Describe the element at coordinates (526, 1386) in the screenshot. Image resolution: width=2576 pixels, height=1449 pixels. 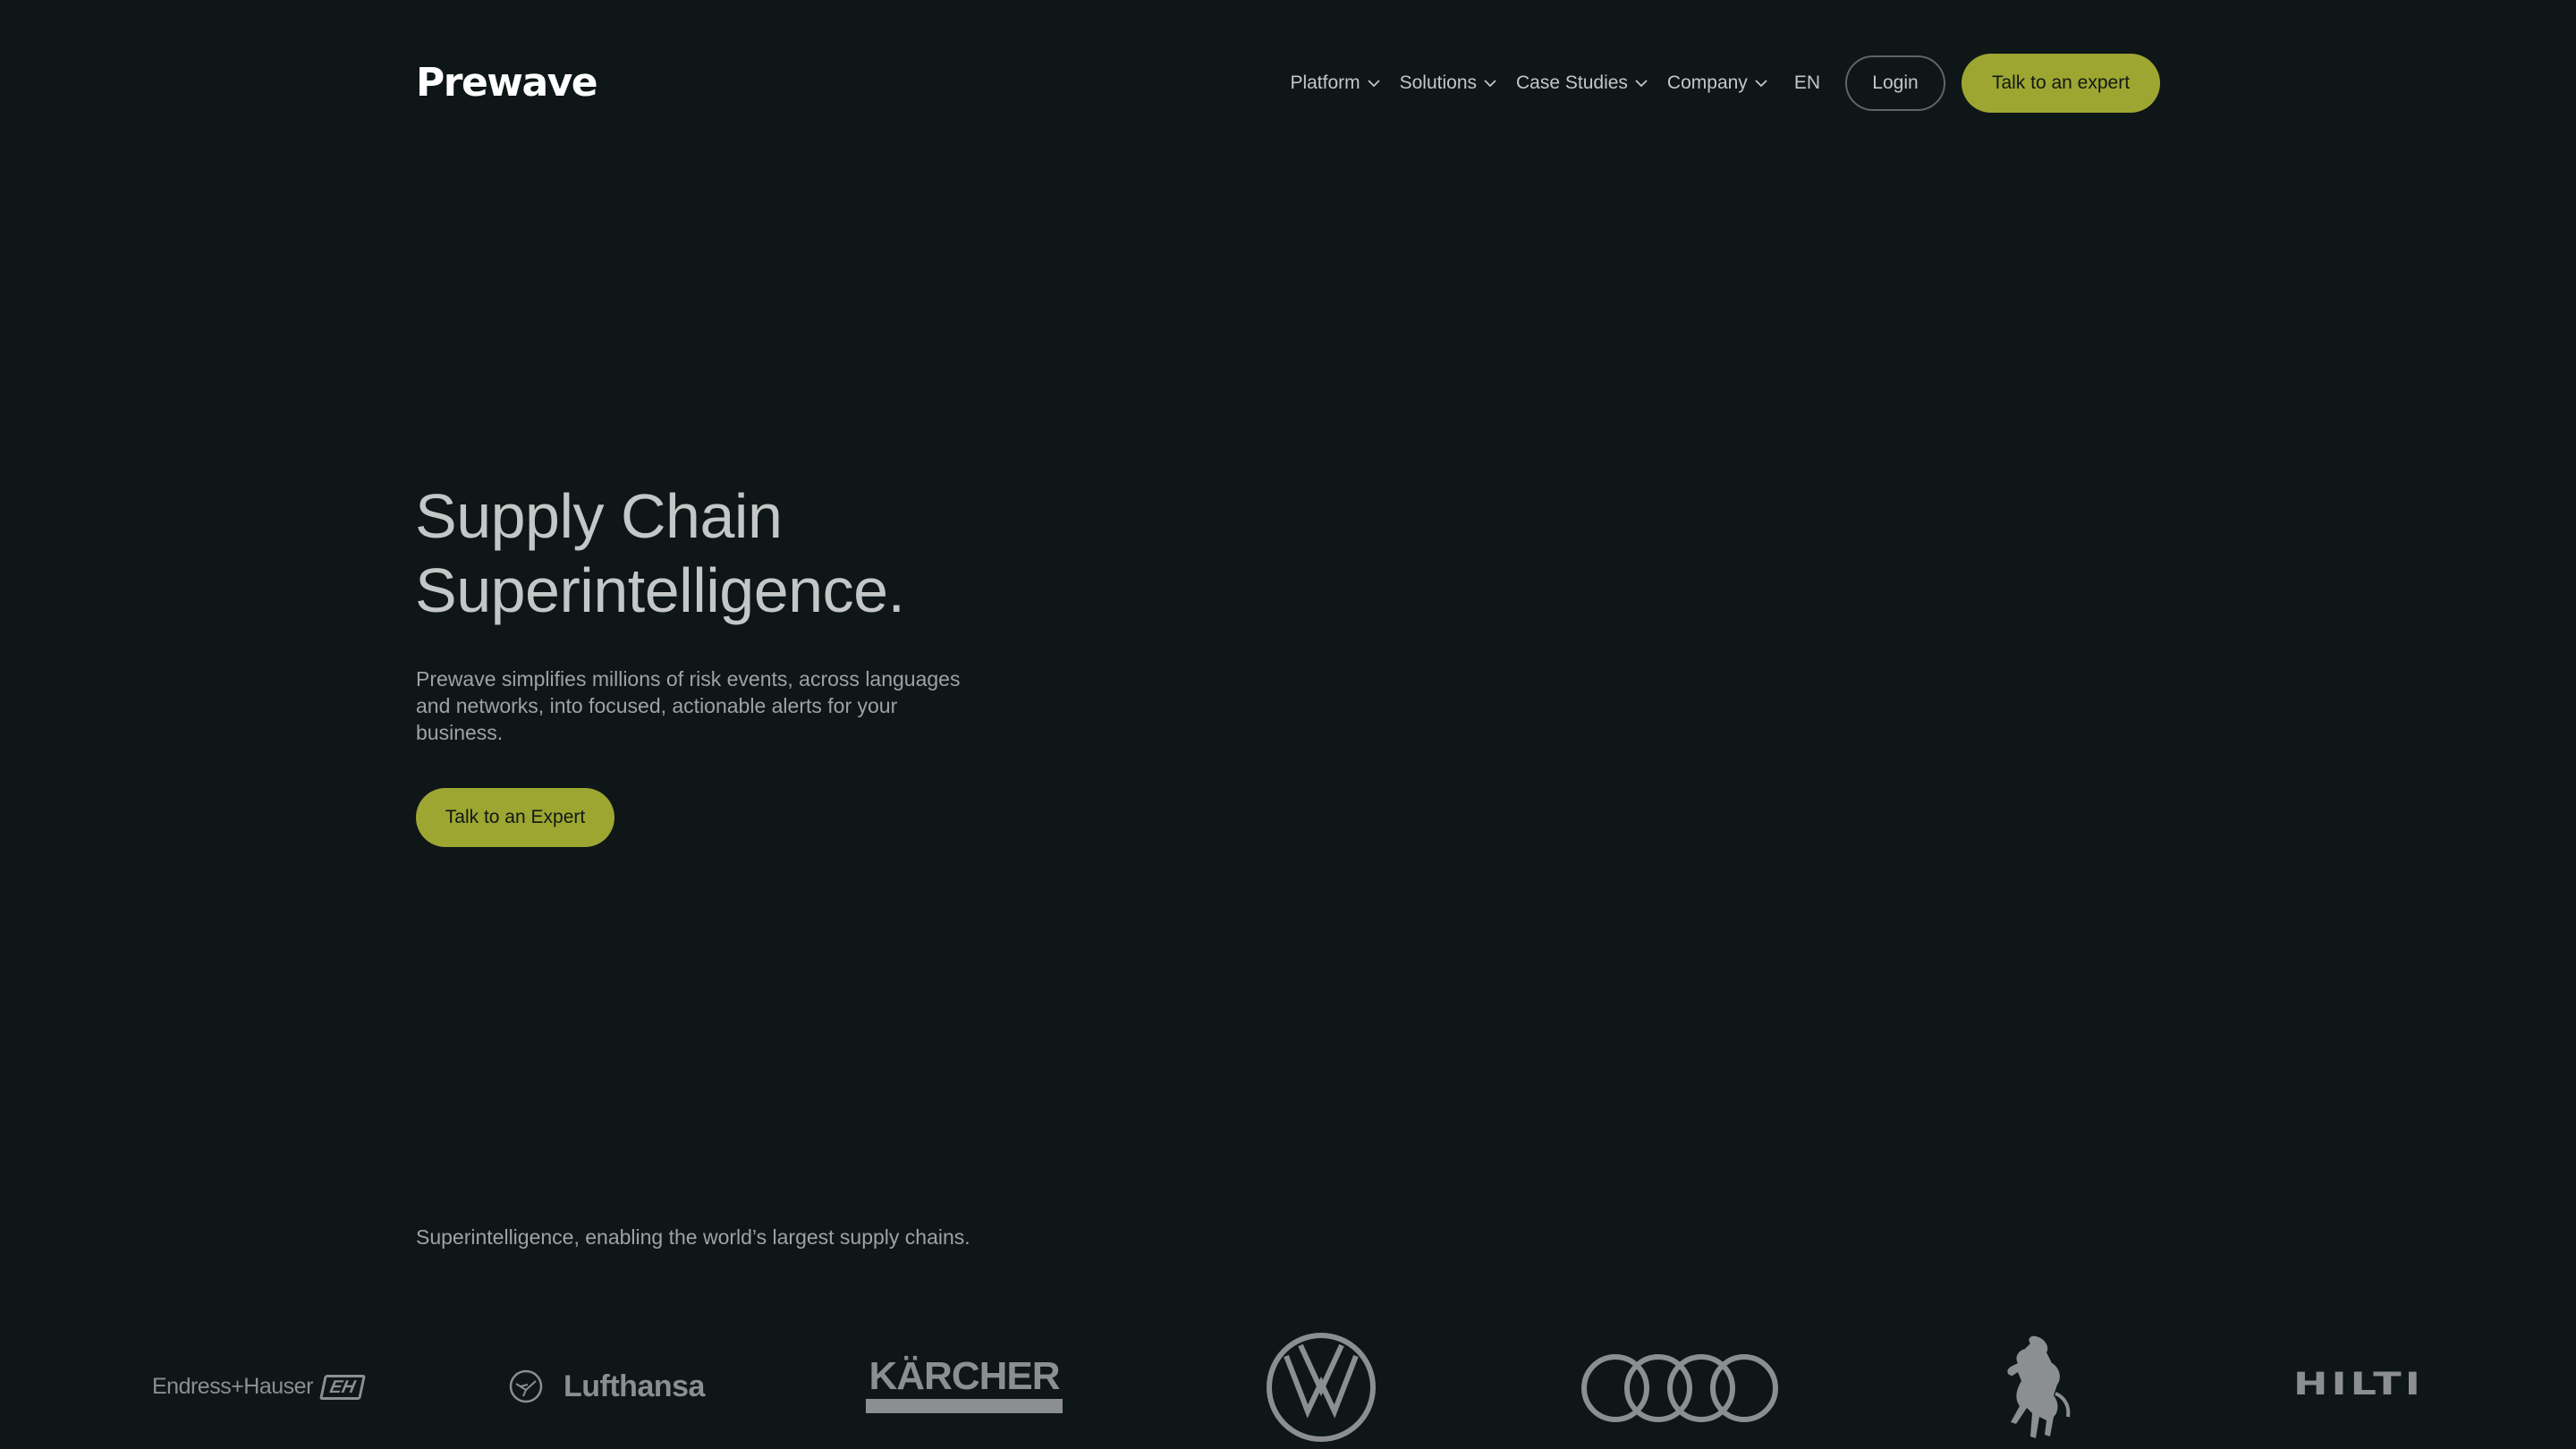
I see `crane-icon` at that location.